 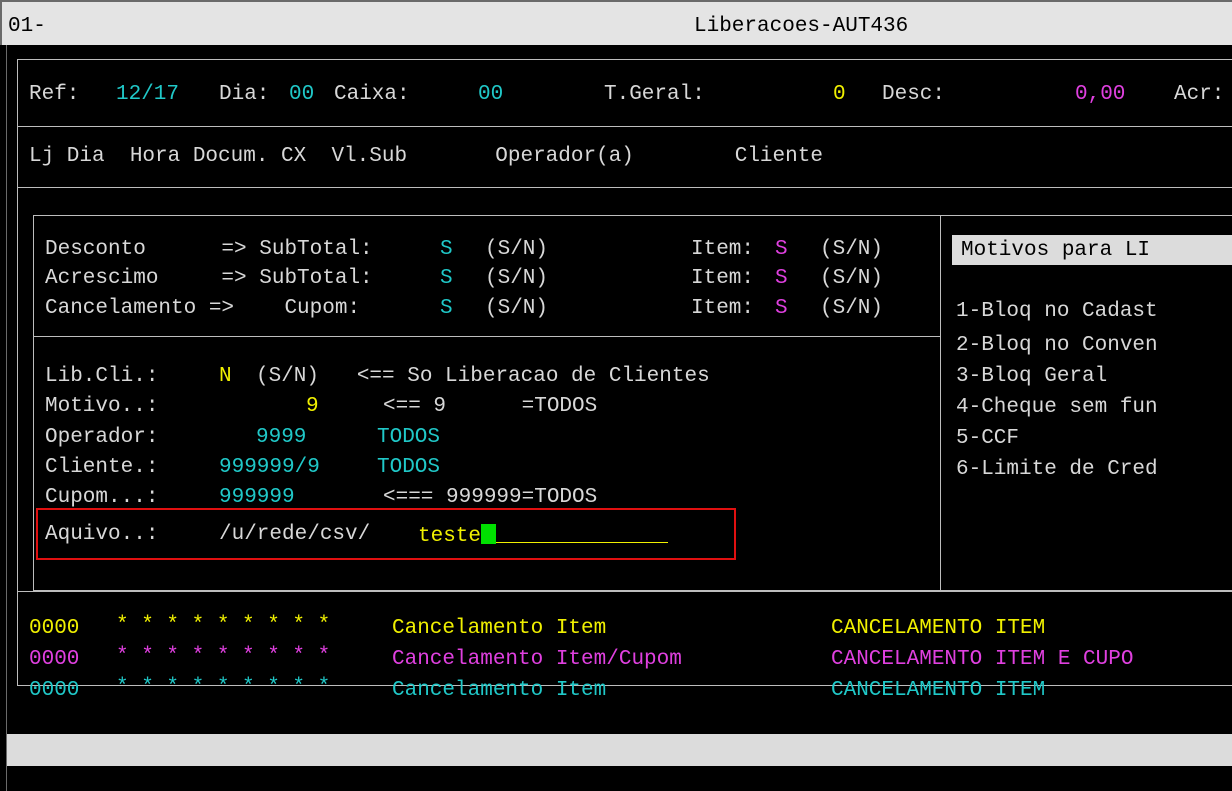 What do you see at coordinates (490, 497) in the screenshot?
I see `cupom-hint: <=== 999999=TODOS` at bounding box center [490, 497].